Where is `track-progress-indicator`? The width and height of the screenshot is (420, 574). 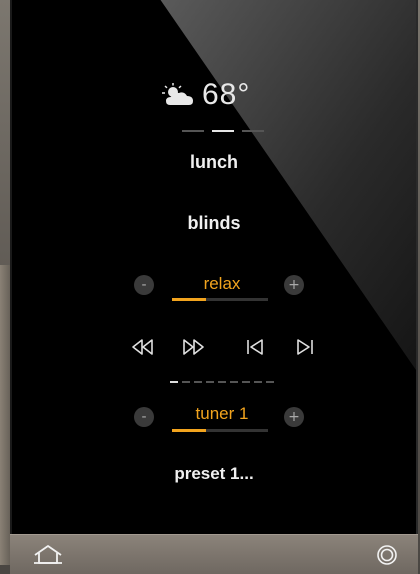
track-progress-indicator is located at coordinates (222, 382).